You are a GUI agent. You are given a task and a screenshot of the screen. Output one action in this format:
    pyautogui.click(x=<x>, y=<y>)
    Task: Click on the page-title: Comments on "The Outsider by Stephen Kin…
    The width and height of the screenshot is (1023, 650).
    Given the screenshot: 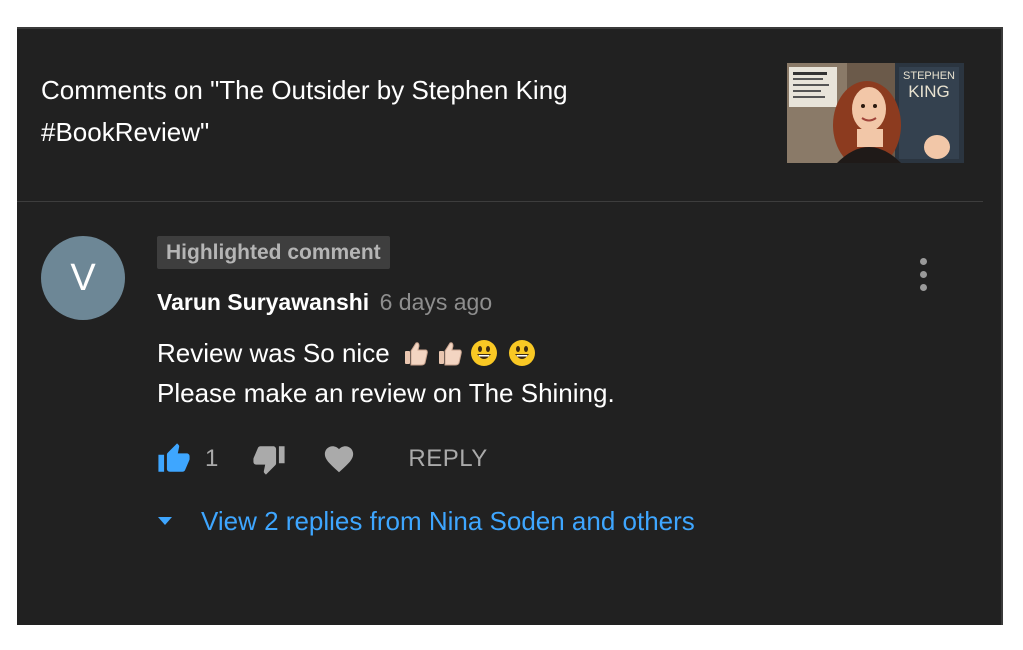 What is the action you would take?
    pyautogui.click(x=304, y=111)
    